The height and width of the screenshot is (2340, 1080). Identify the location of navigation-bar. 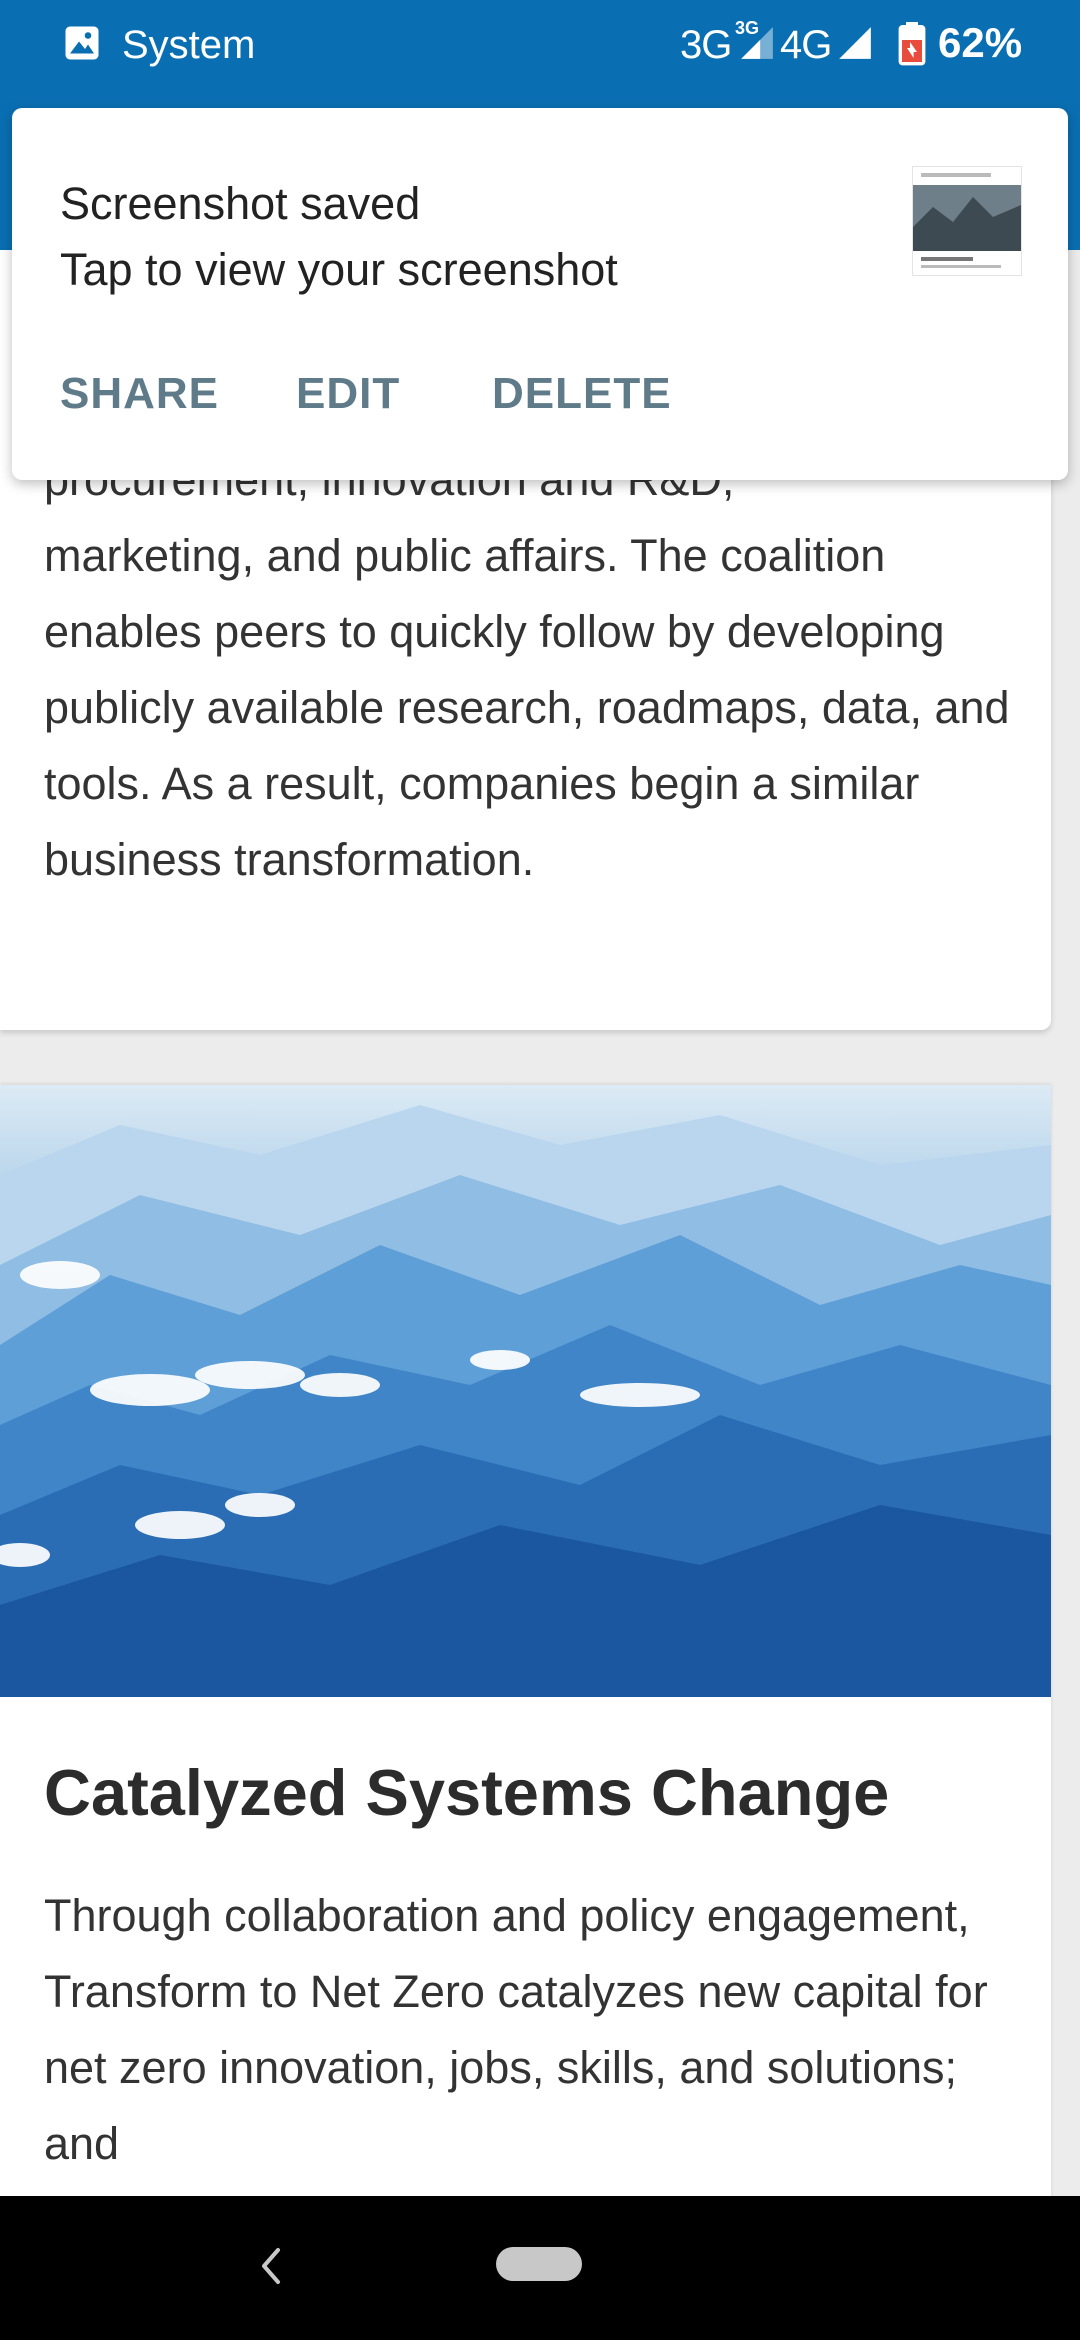
(540, 2268).